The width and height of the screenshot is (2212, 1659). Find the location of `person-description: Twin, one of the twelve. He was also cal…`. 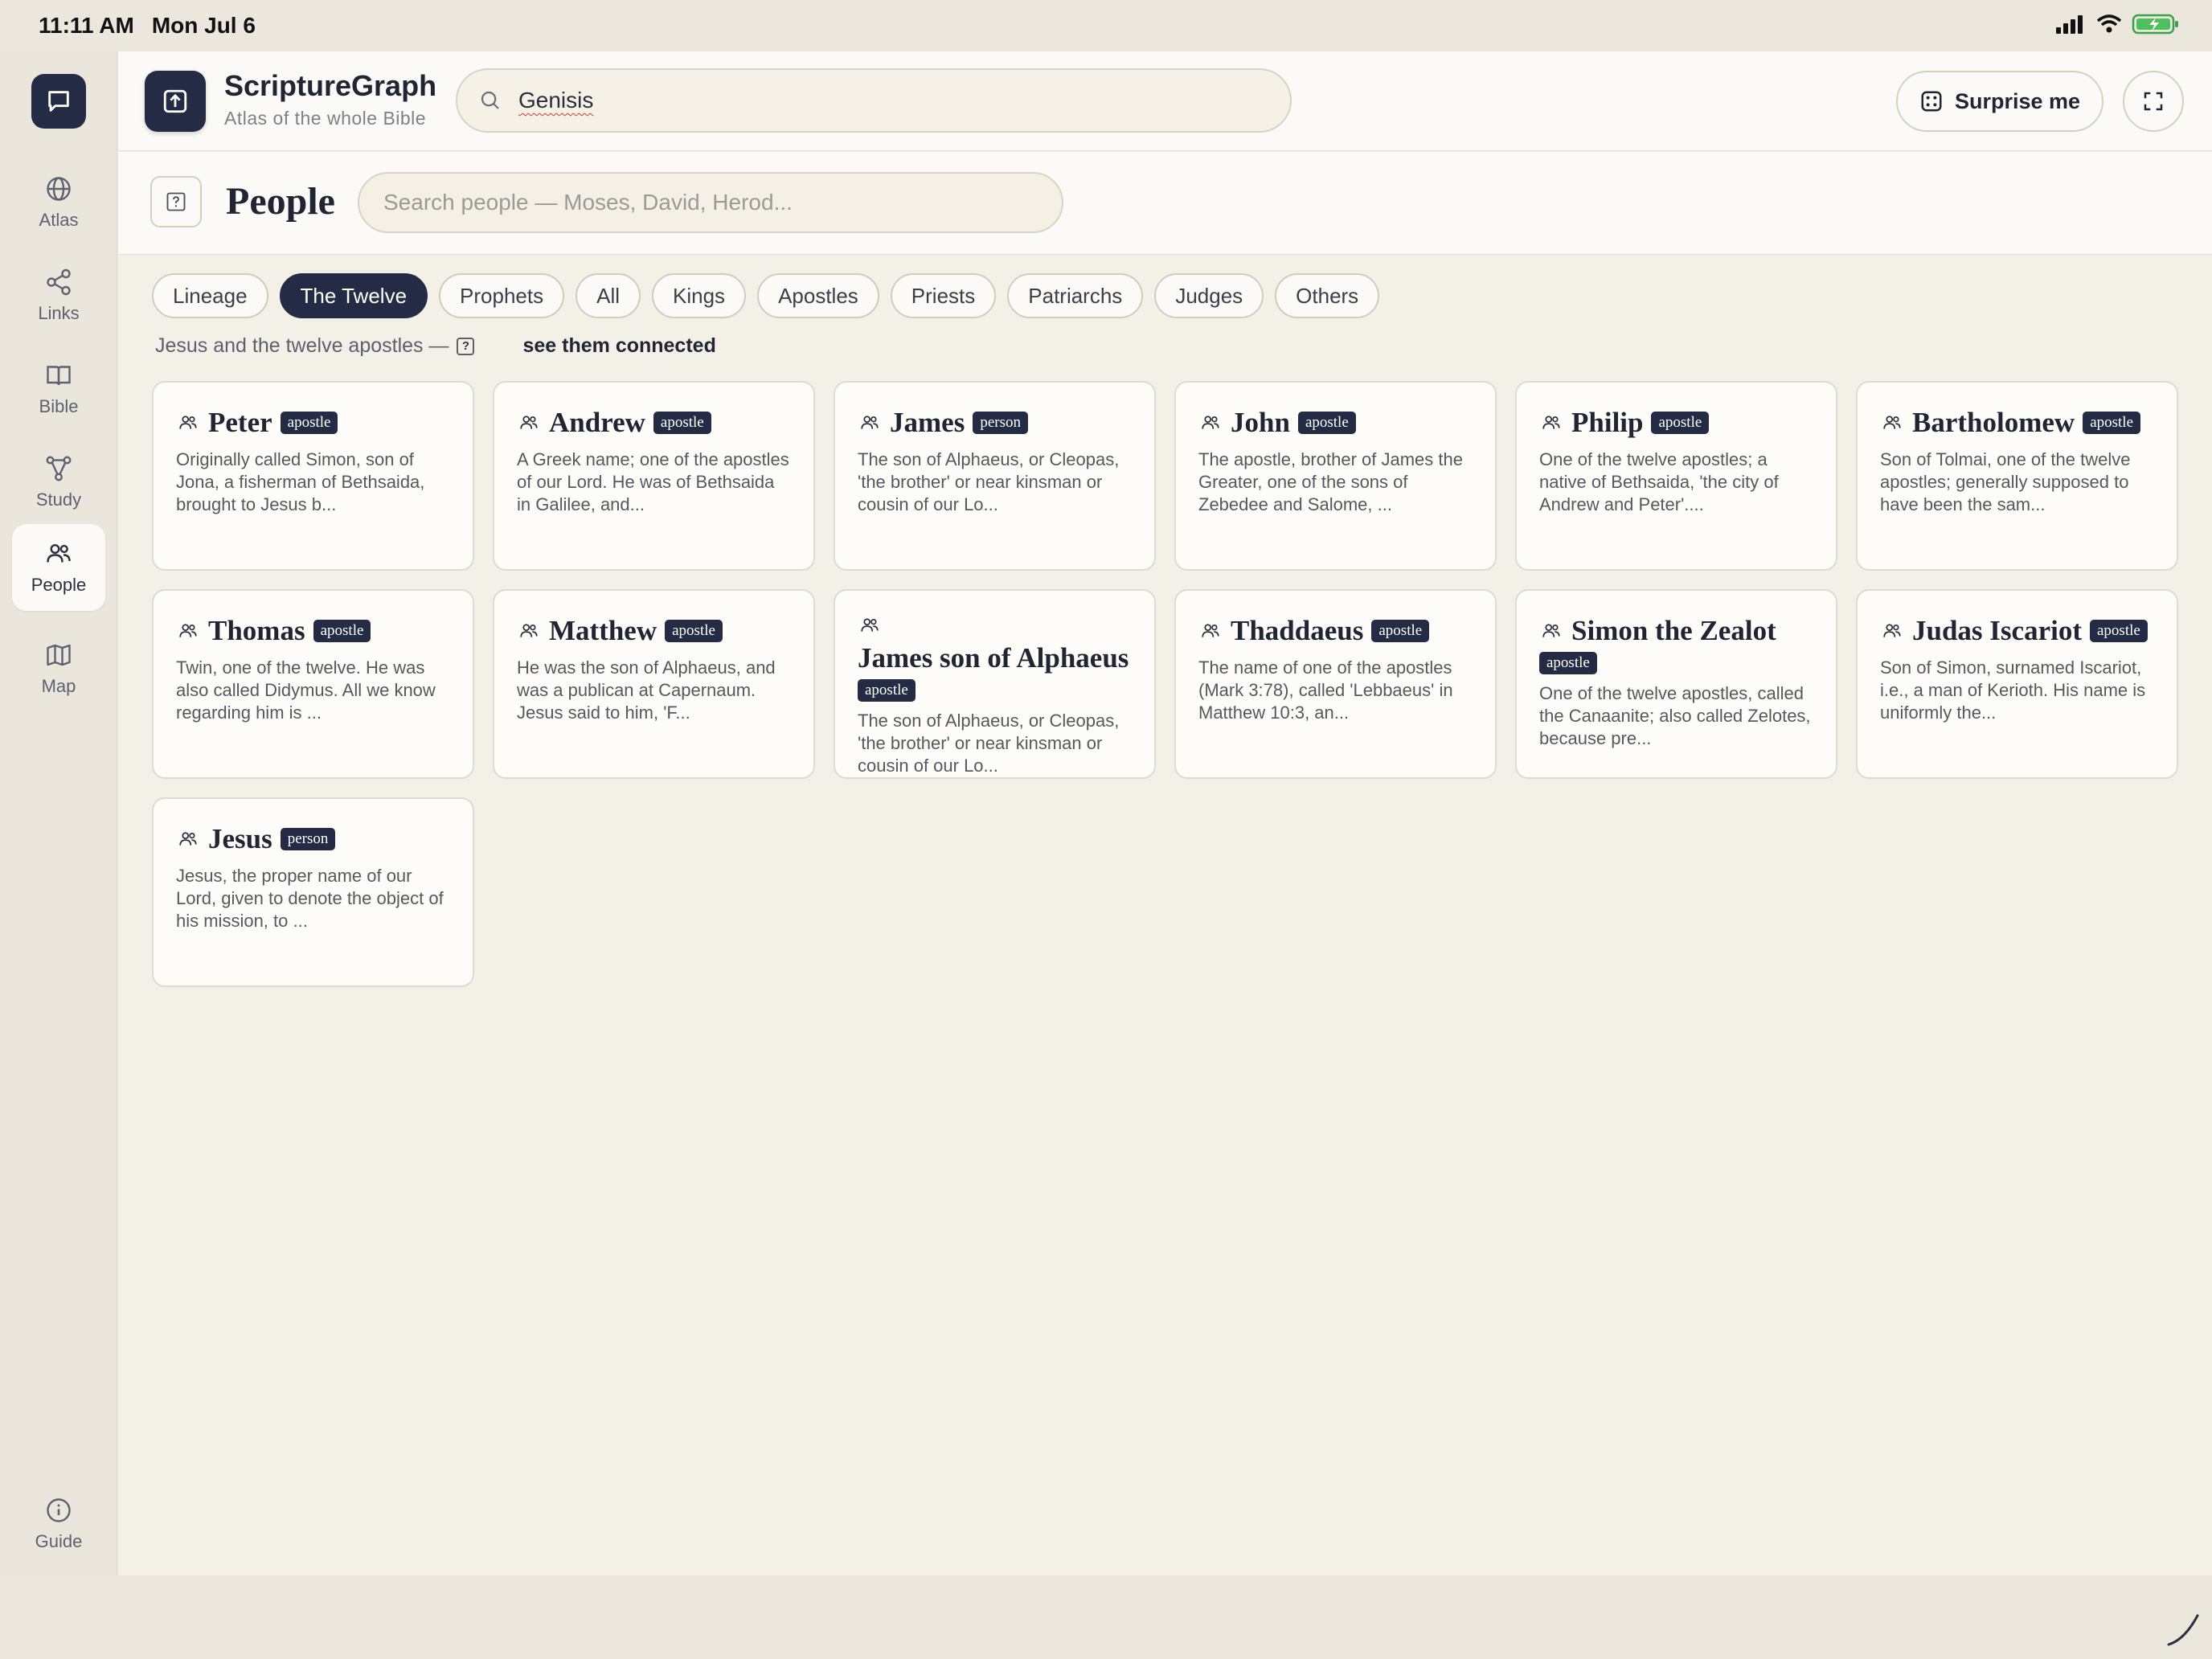

person-description: Twin, one of the twelve. He was also cal… is located at coordinates (306, 690).